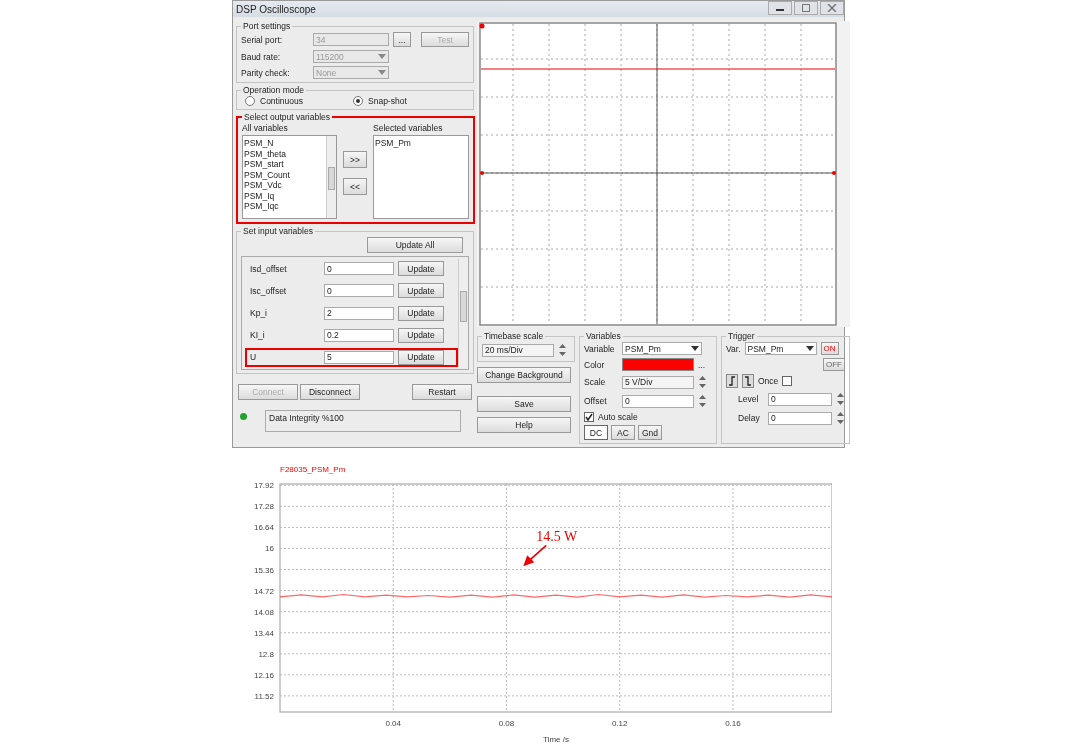  I want to click on action-button: Disconnect, so click(330, 392).